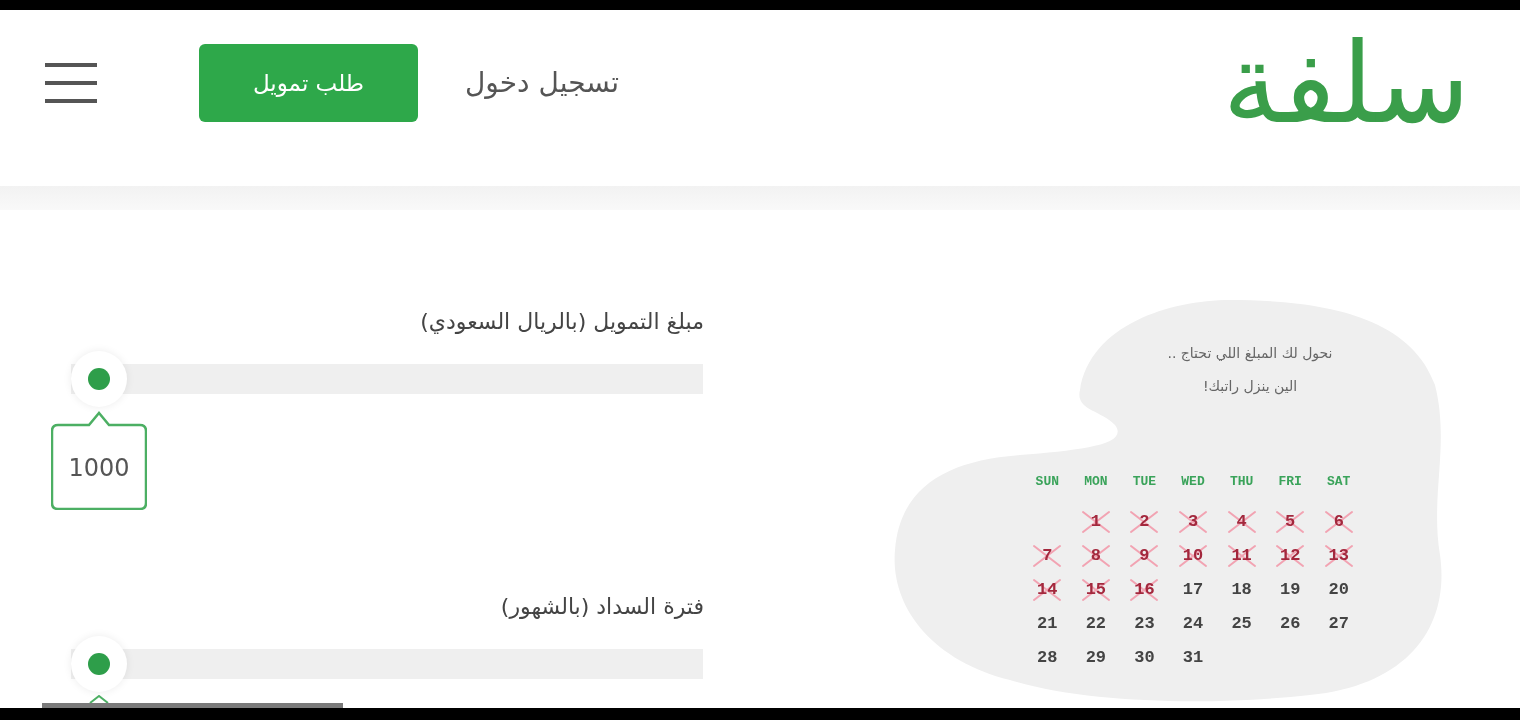 The width and height of the screenshot is (1520, 720). I want to click on calendar-day: 8, so click(1095, 556).